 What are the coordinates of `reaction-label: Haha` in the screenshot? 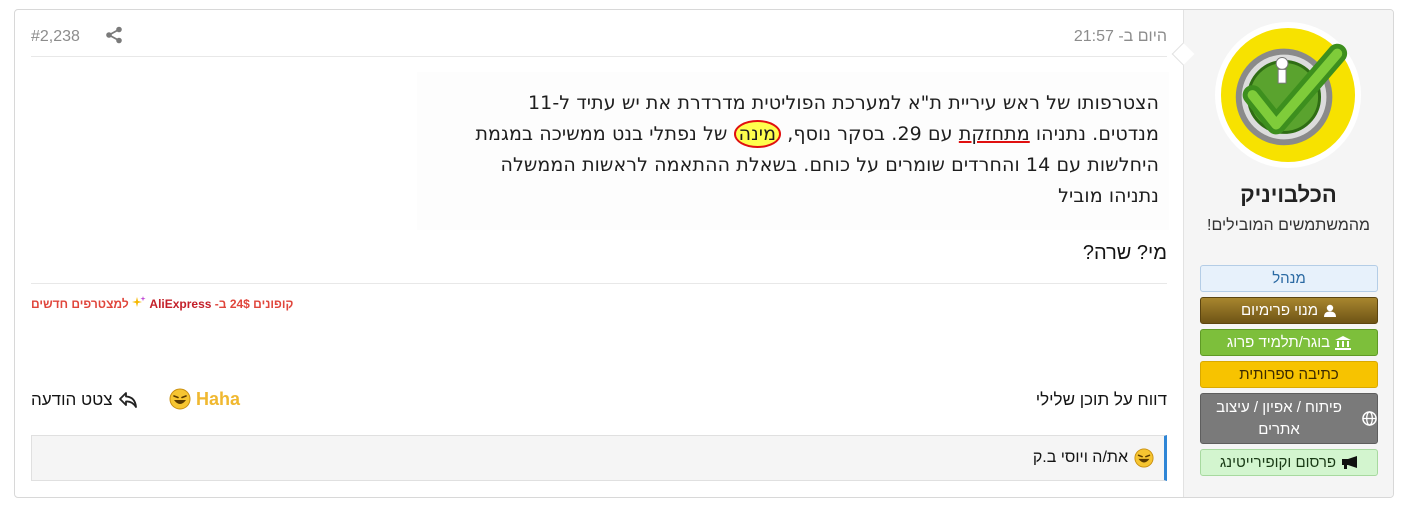 It's located at (218, 398).